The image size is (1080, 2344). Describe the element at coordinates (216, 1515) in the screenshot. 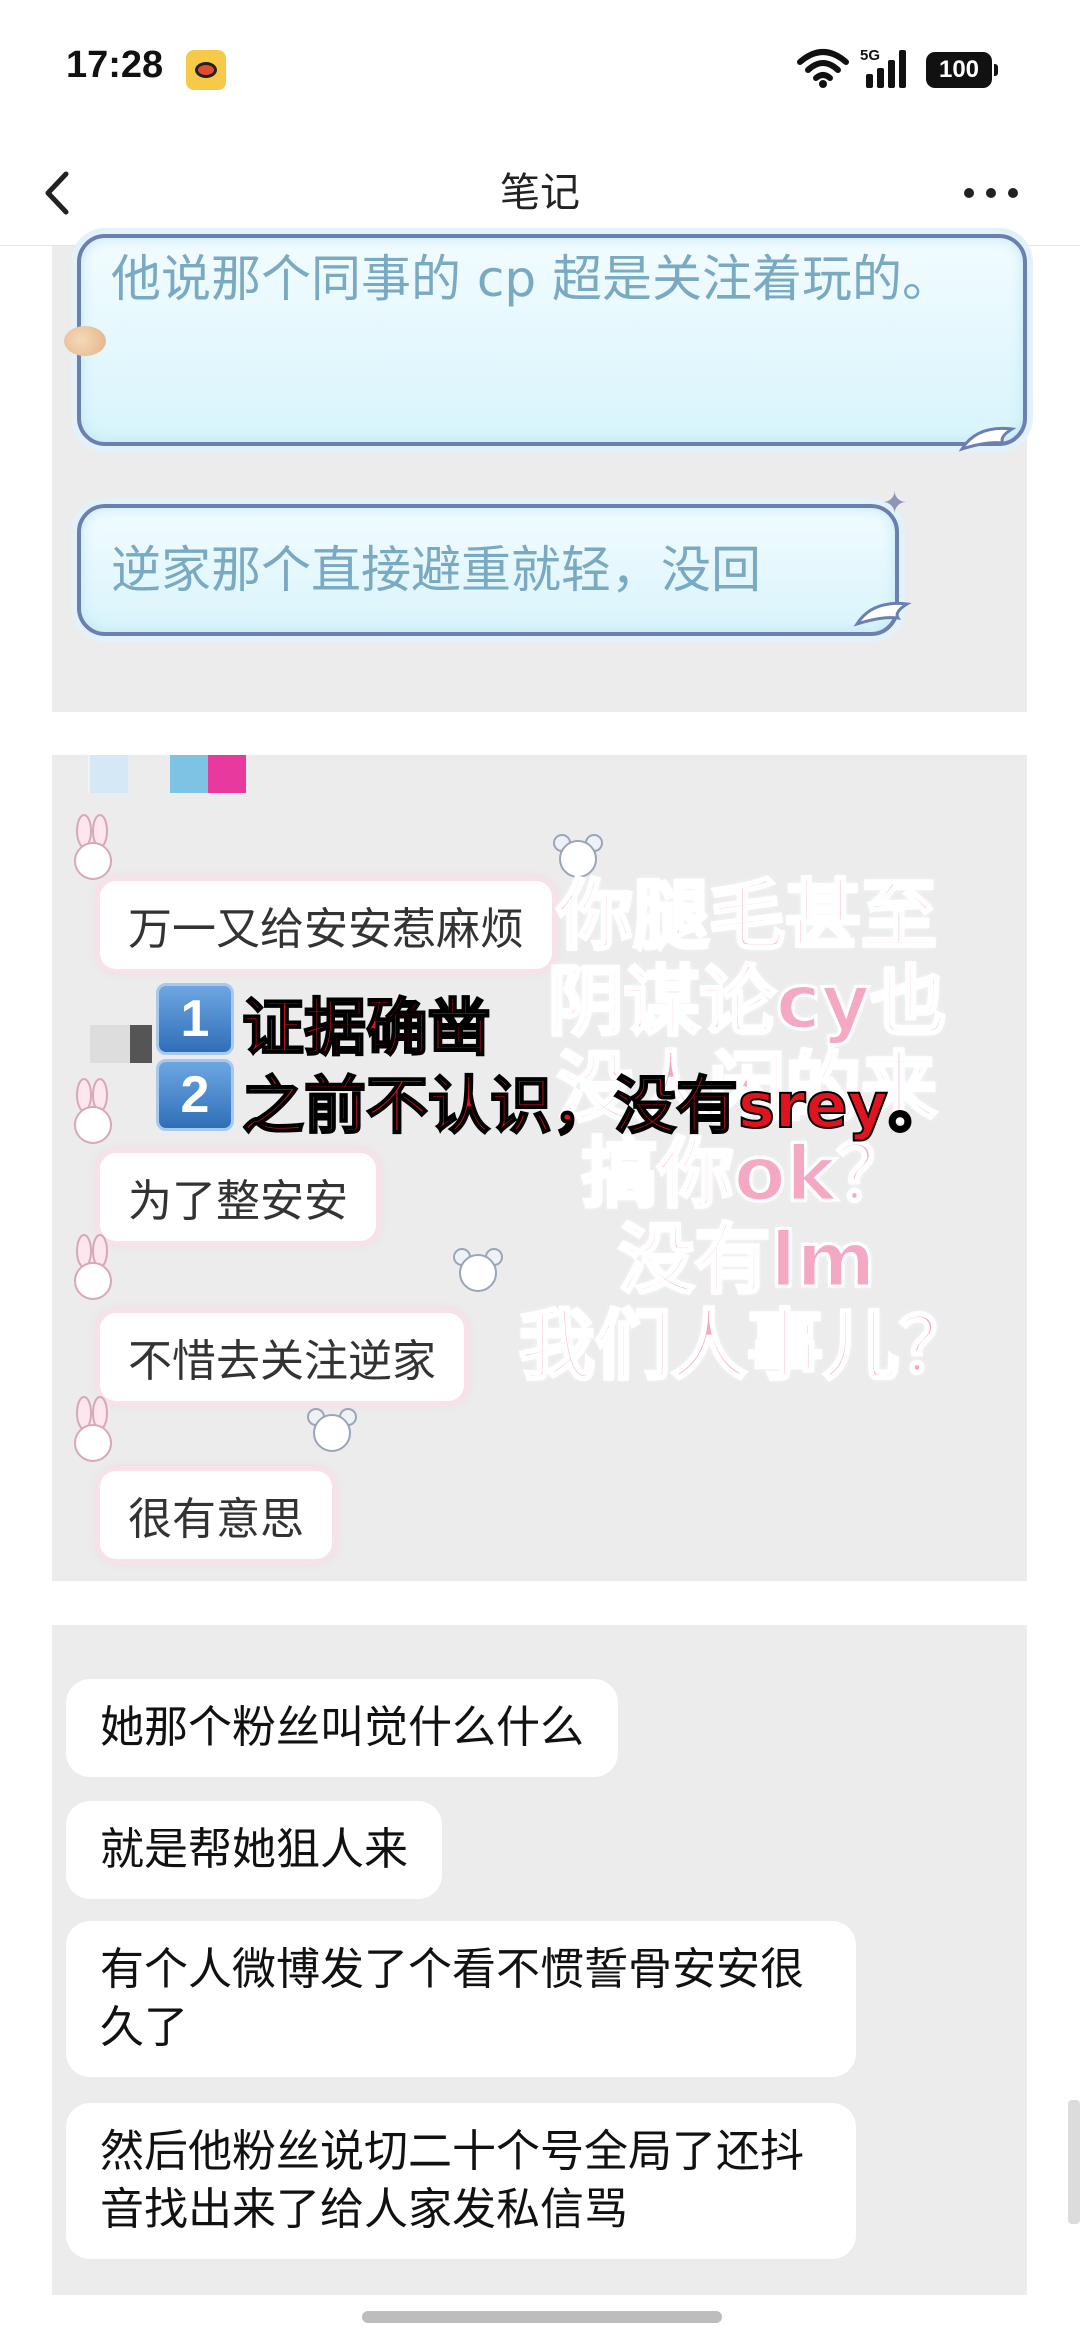

I see `chat-bubble: 很有意思` at that location.